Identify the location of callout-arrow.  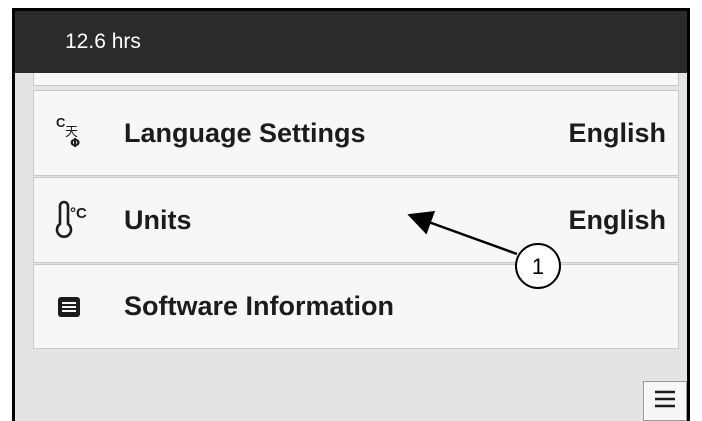
(462, 233).